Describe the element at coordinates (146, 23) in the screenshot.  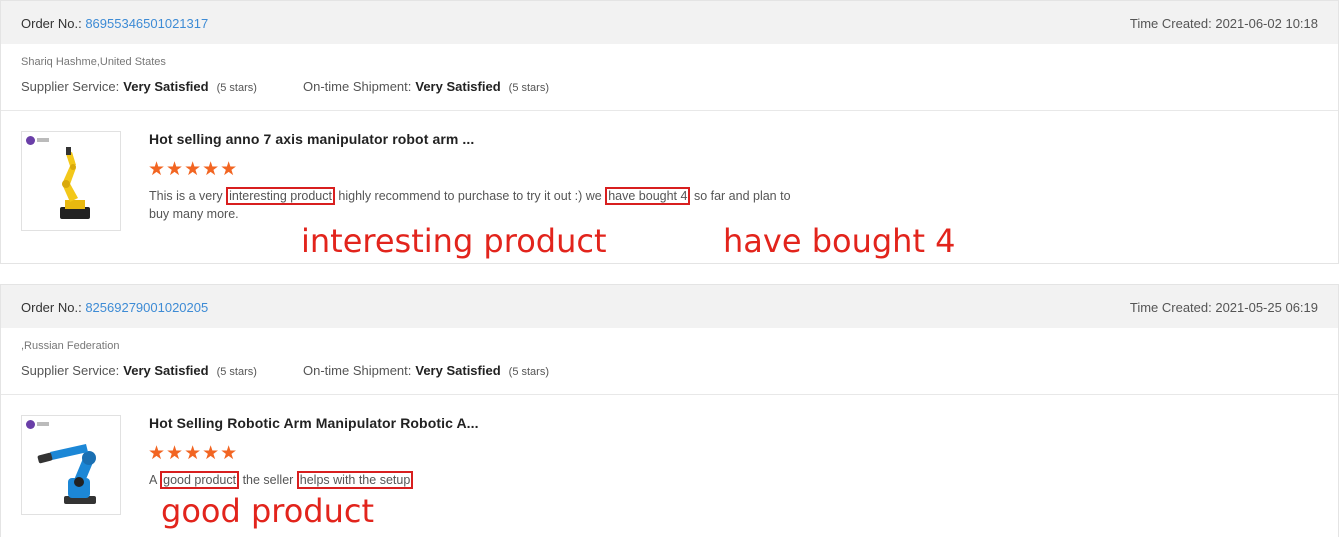
I see `order-number-link: 86955346501021317` at that location.